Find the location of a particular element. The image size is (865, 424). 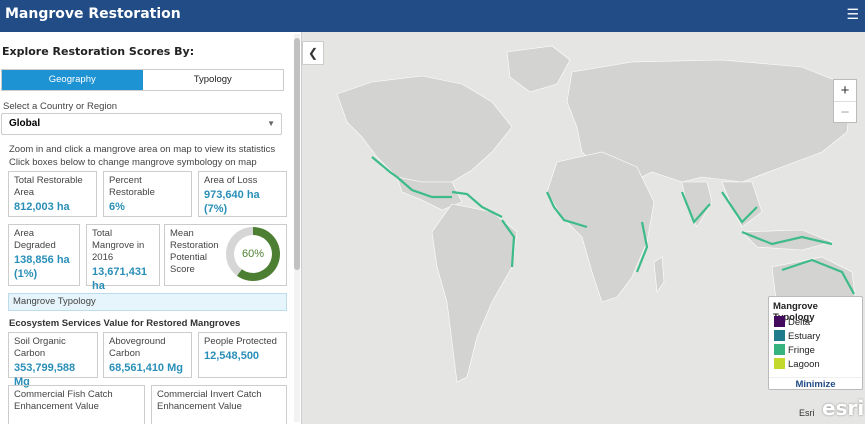

people-protected-label: People Protected is located at coordinates (240, 341).